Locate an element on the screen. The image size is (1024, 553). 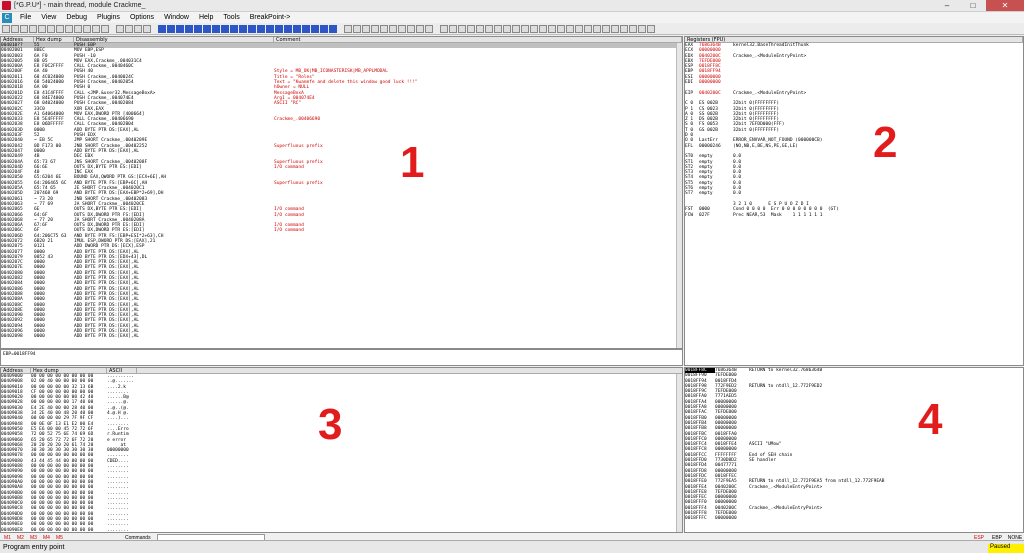
dump-col-address: Address is located at coordinates (16, 371).